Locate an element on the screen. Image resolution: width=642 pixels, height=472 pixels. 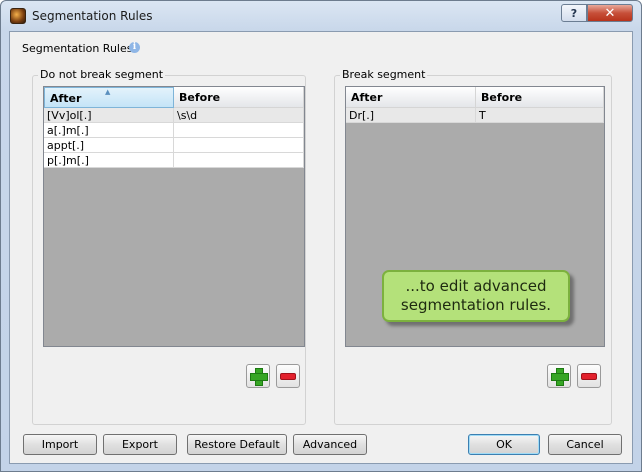
no-break-grid-header: ▲ After Before is located at coordinates (174, 97).